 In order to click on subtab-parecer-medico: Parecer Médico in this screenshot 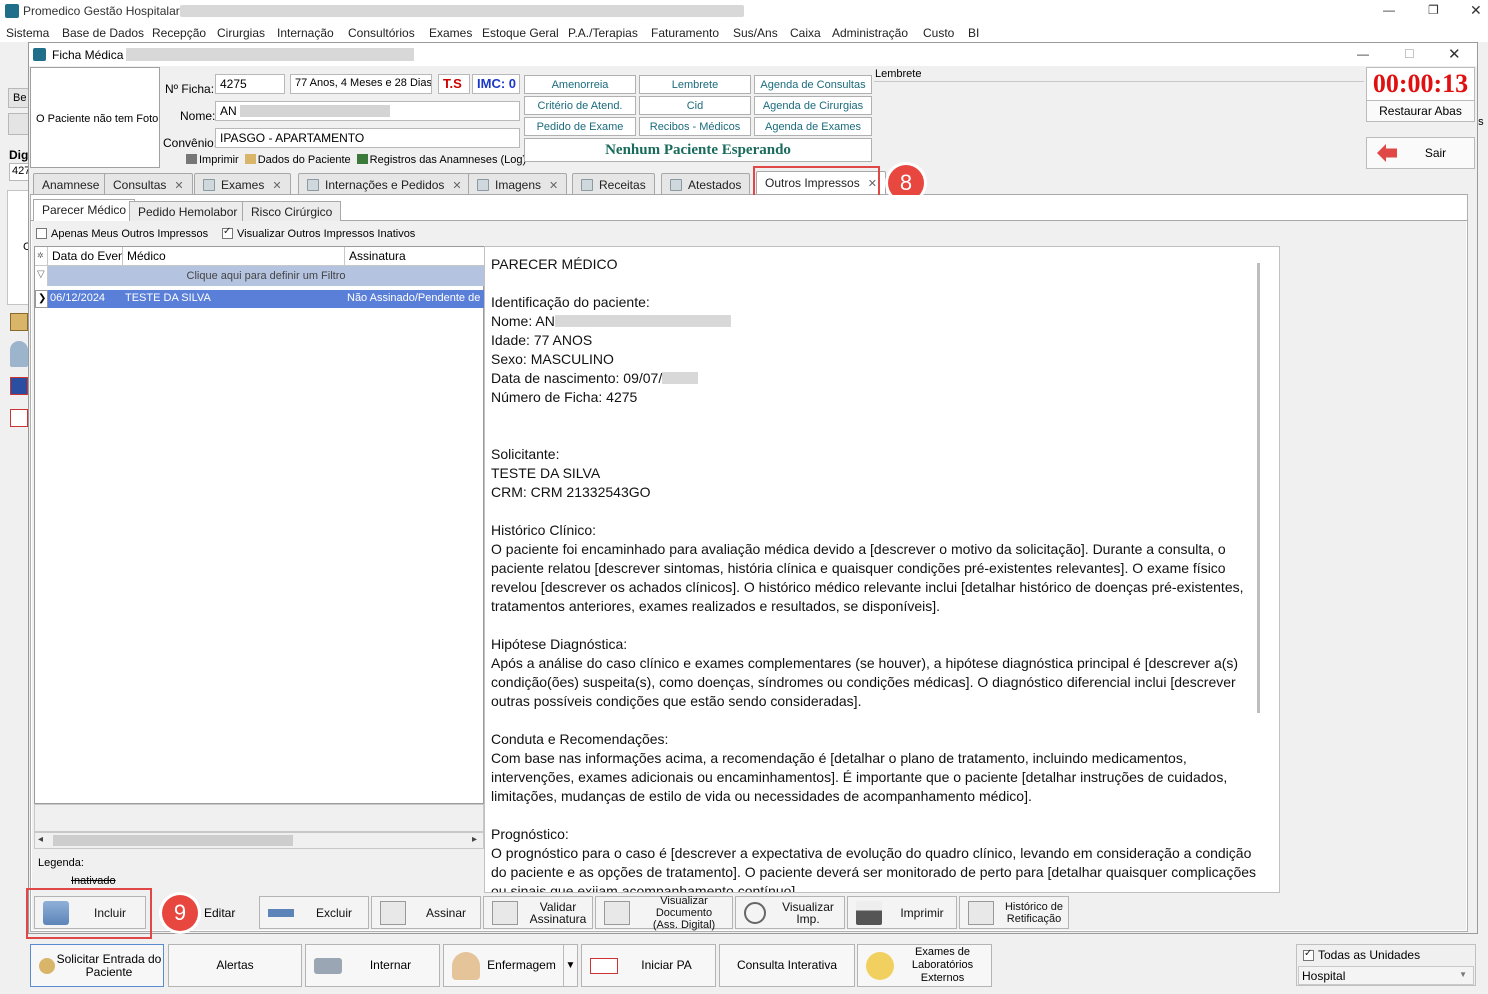, I will do `click(84, 210)`.